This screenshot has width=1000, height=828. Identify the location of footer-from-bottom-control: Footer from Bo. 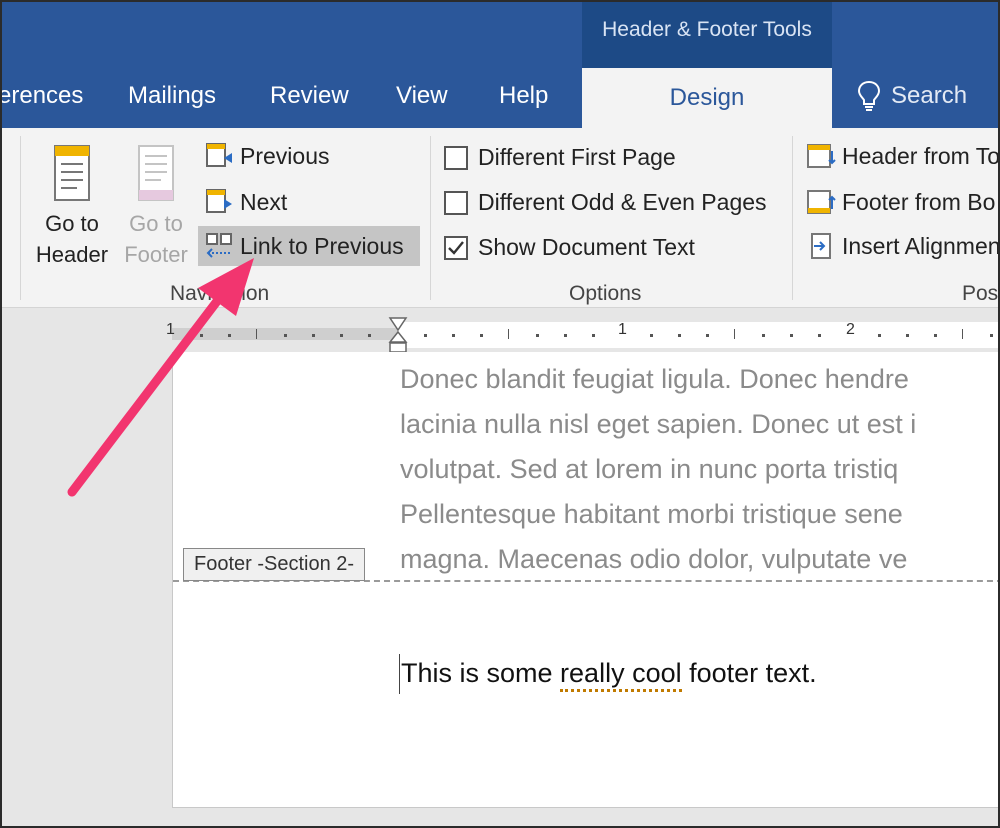
(899, 202).